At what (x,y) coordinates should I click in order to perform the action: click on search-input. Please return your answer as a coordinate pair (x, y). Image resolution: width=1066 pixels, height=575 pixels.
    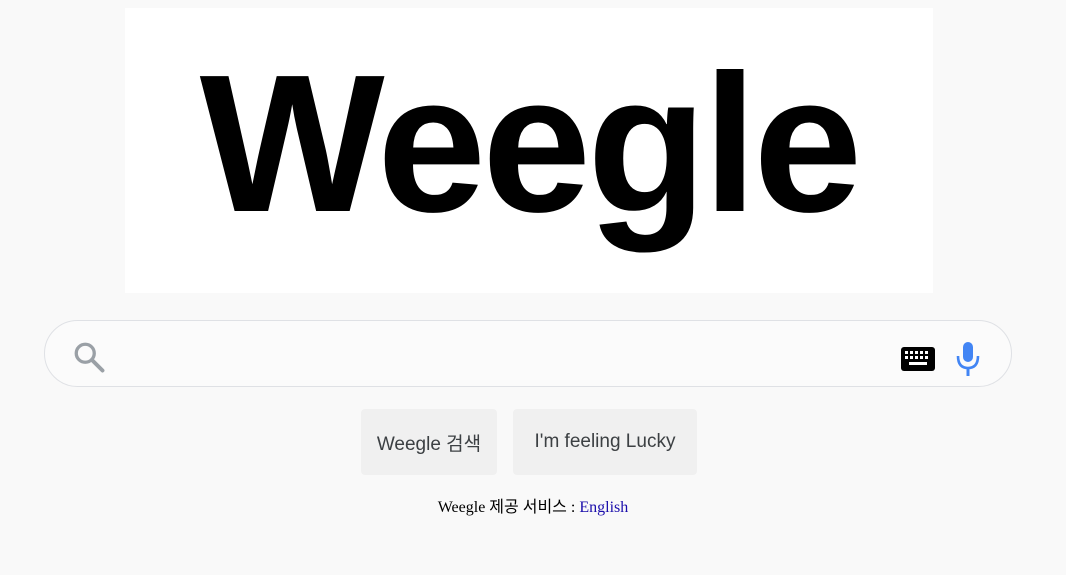
    Looking at the image, I should click on (522, 355).